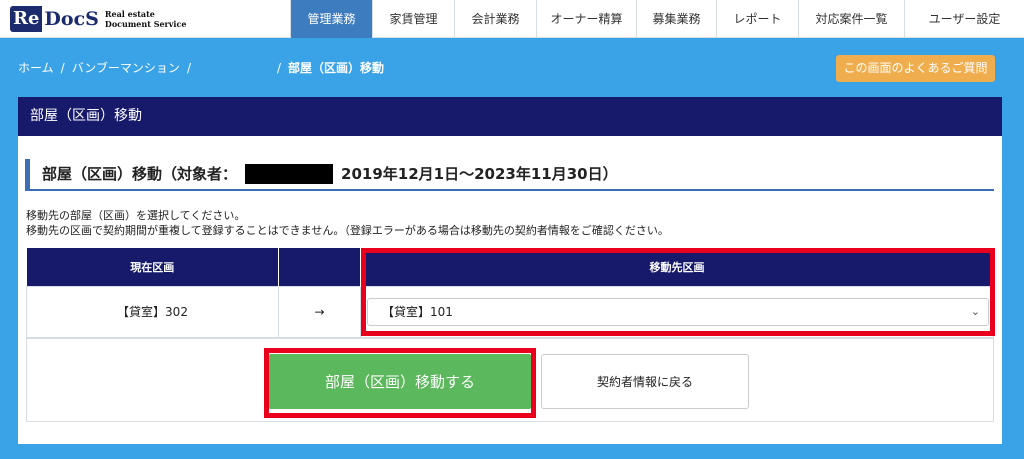 The width and height of the screenshot is (1024, 459). What do you see at coordinates (331, 19) in the screenshot?
I see `nav-management: 管理業務` at bounding box center [331, 19].